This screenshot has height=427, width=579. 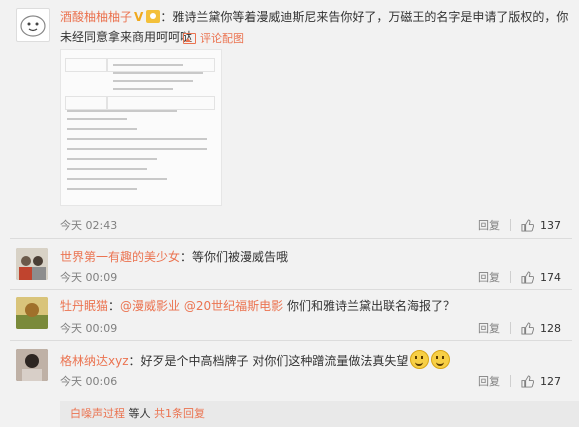 I want to click on cartoon-avatar-icon, so click(x=33, y=26).